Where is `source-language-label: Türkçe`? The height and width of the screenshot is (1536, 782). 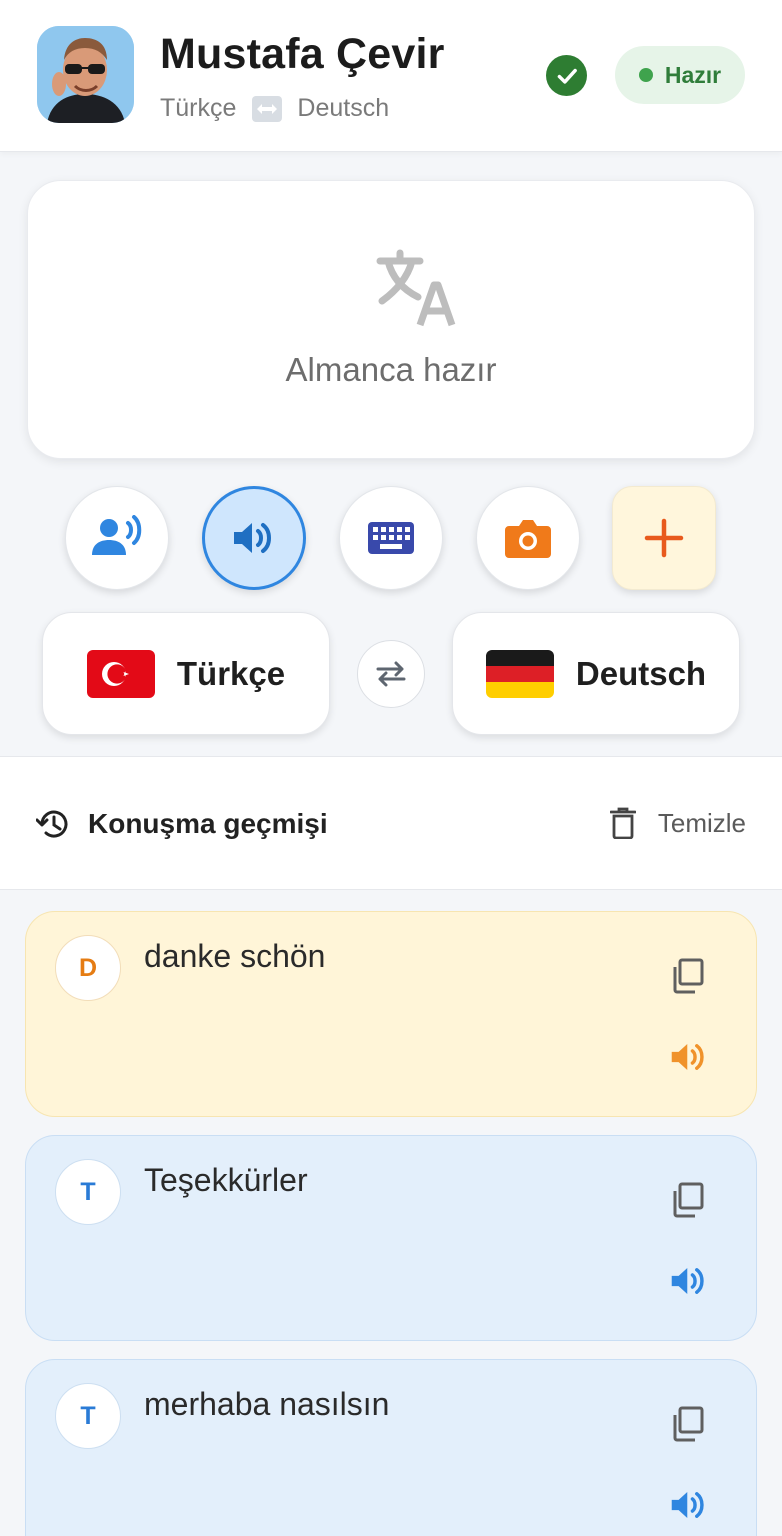
source-language-label: Türkçe is located at coordinates (231, 673).